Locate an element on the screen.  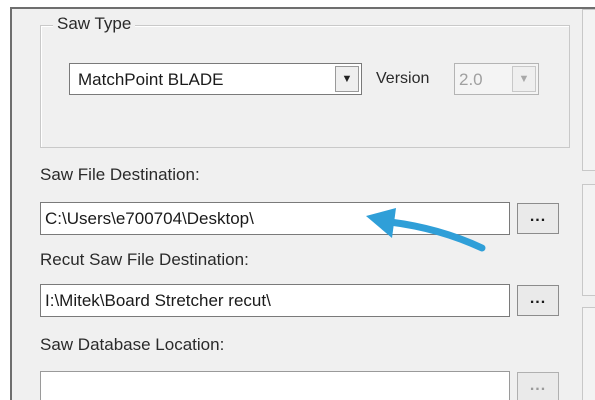
right-panel-top is located at coordinates (588, 90).